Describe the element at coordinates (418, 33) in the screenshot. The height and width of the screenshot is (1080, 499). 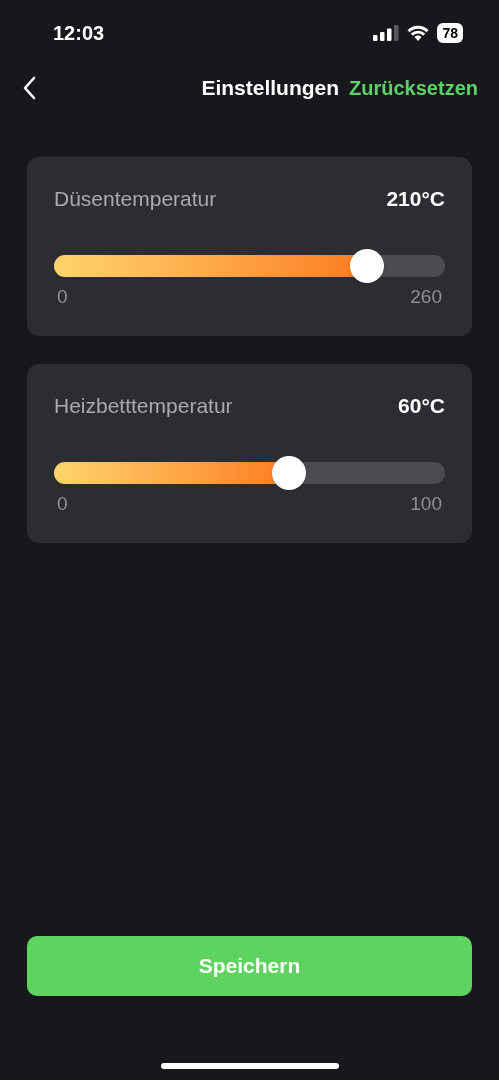
I see `wifi-icon` at that location.